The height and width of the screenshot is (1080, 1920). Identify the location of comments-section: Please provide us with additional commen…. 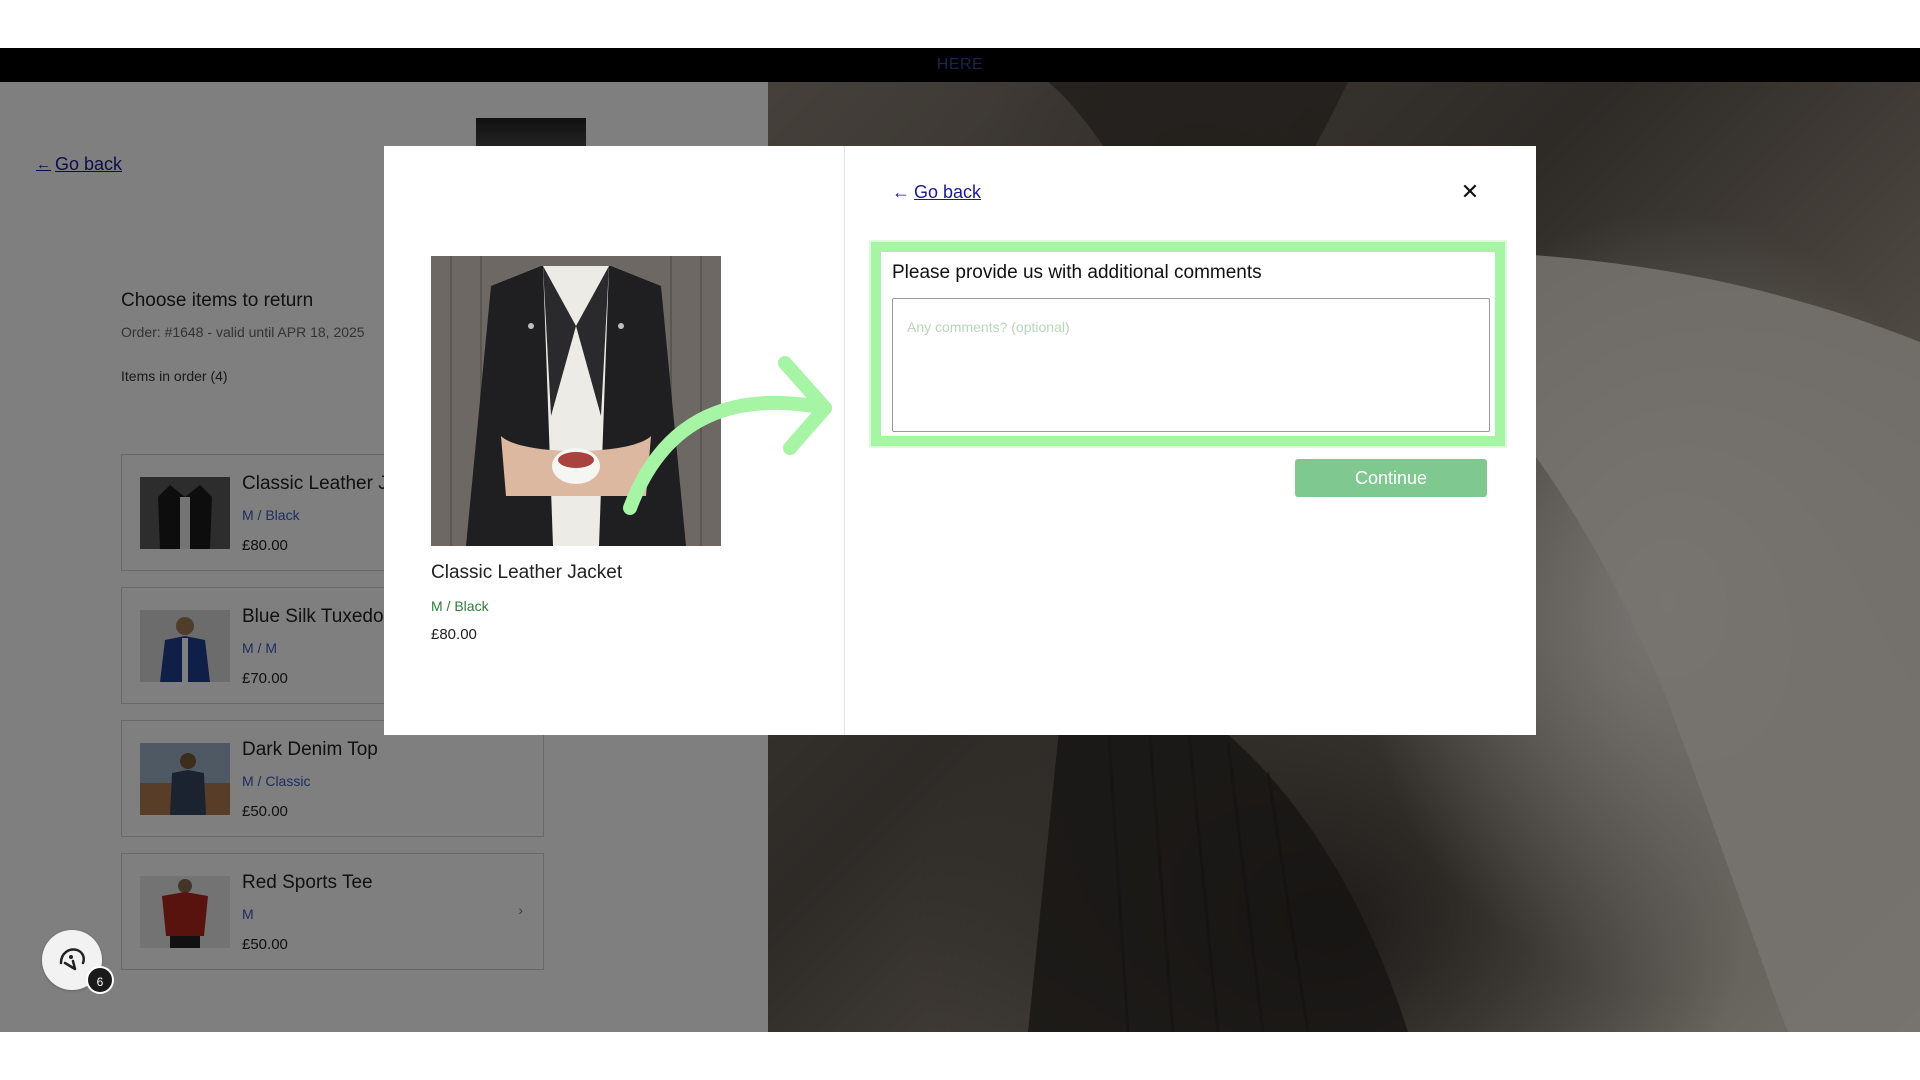
(1191, 349).